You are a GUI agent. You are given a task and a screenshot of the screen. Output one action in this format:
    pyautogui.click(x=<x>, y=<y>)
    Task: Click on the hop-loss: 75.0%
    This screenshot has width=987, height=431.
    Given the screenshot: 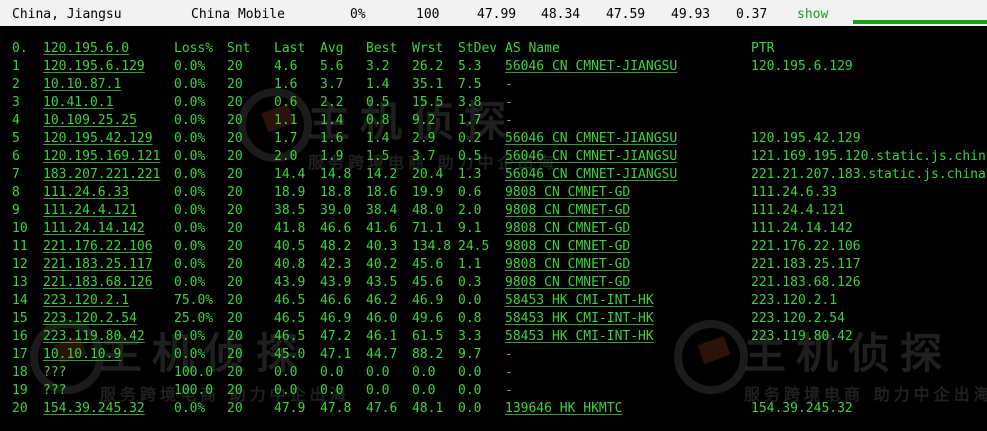 What is the action you would take?
    pyautogui.click(x=194, y=300)
    